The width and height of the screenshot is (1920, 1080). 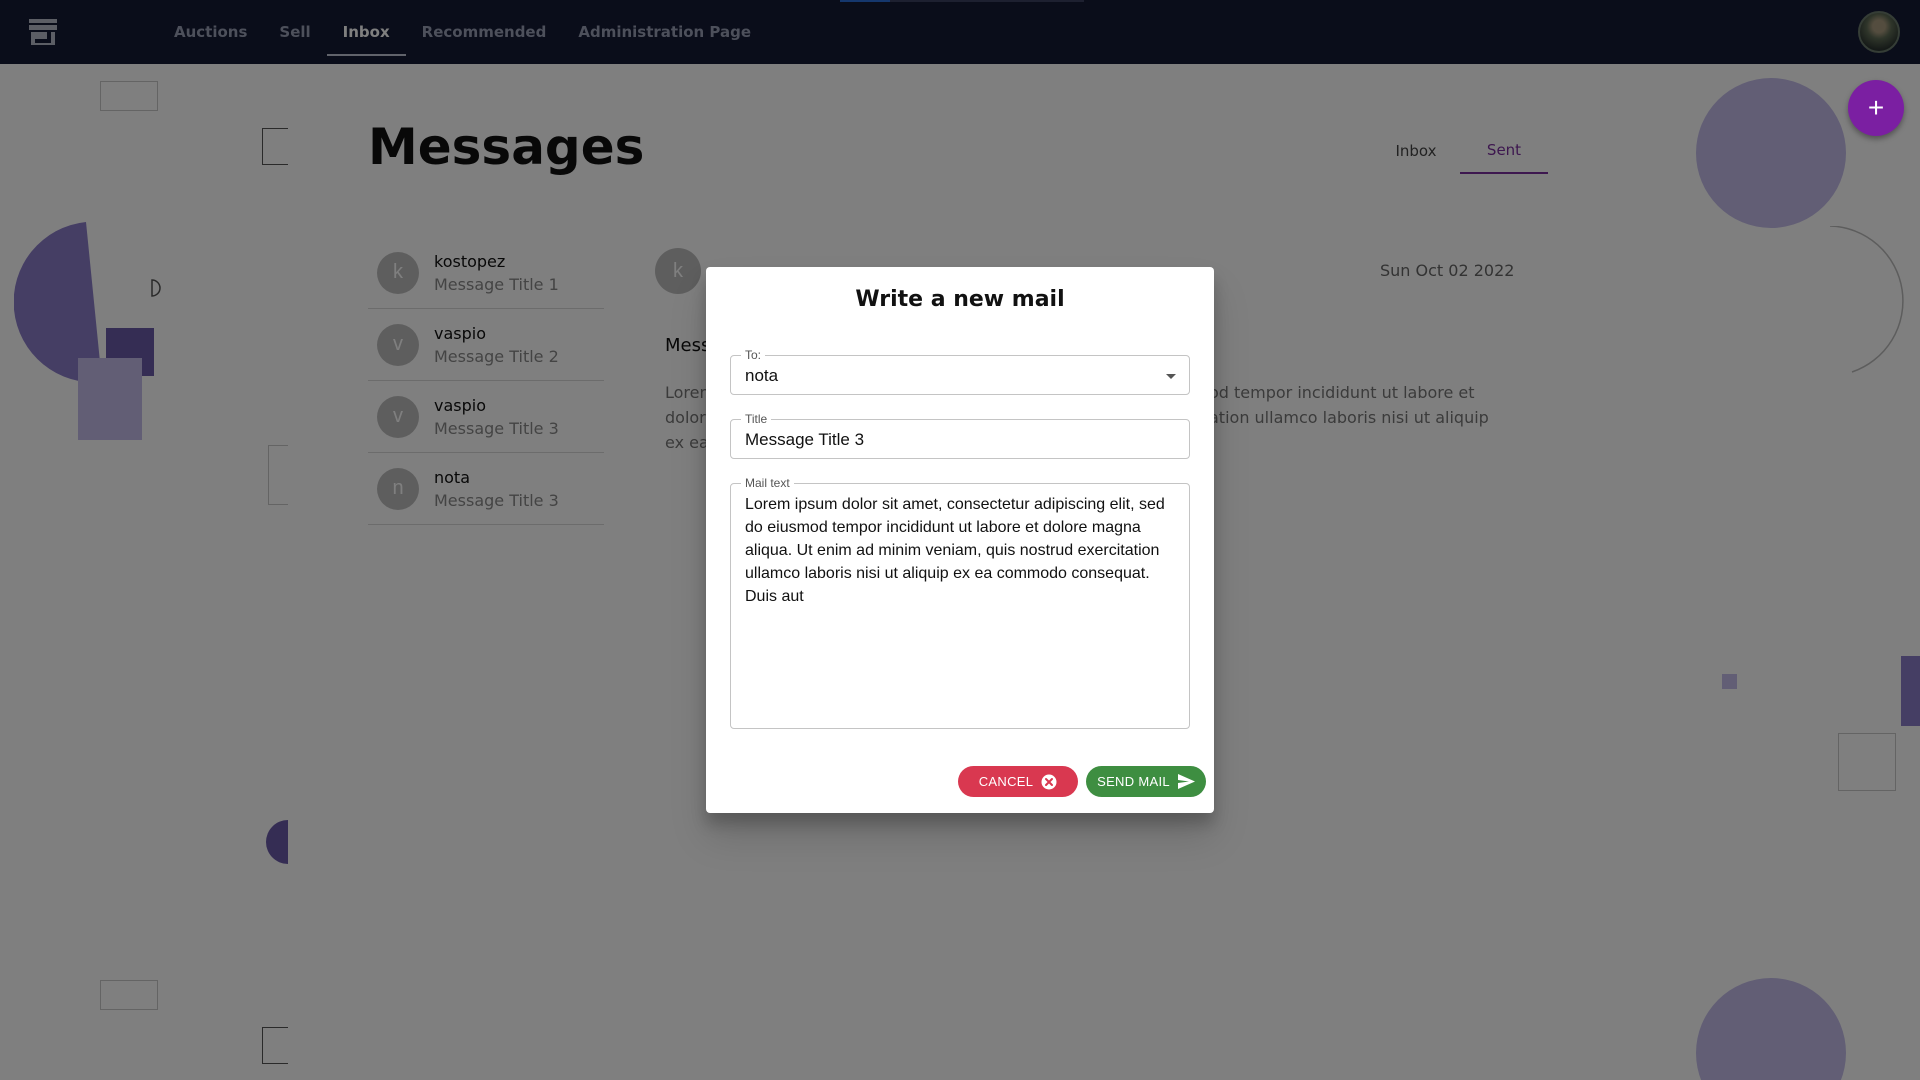 What do you see at coordinates (753, 355) in the screenshot?
I see `recipient-label: To:` at bounding box center [753, 355].